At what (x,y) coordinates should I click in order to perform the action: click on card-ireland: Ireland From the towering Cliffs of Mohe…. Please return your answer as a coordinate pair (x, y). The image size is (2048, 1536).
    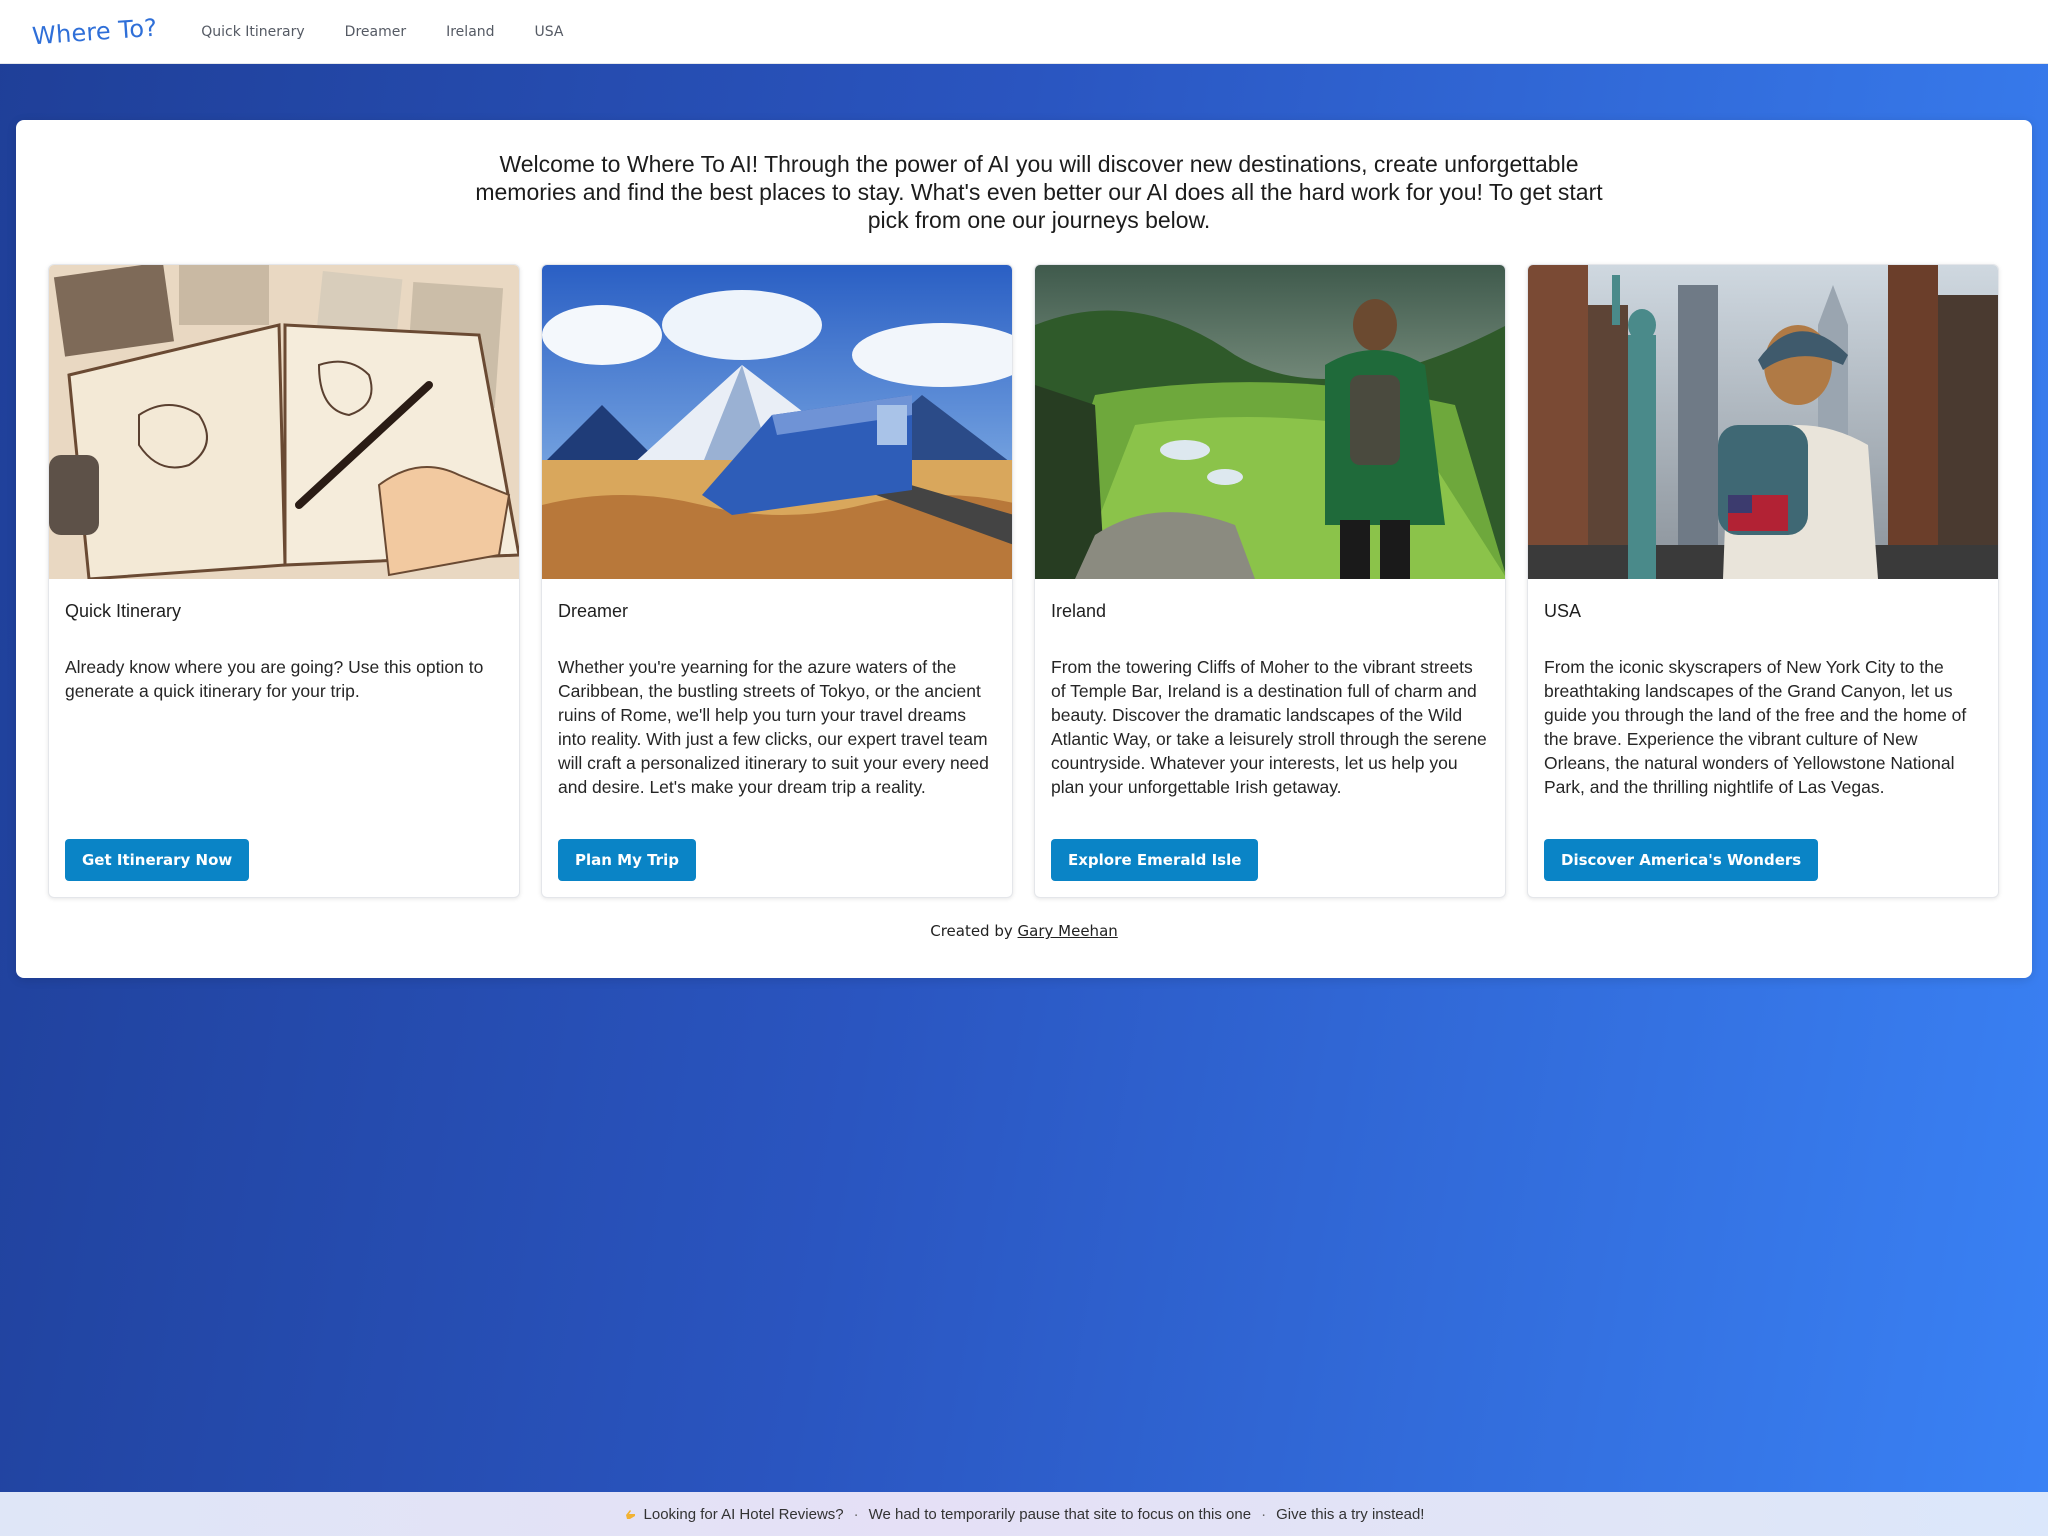
    Looking at the image, I should click on (1270, 581).